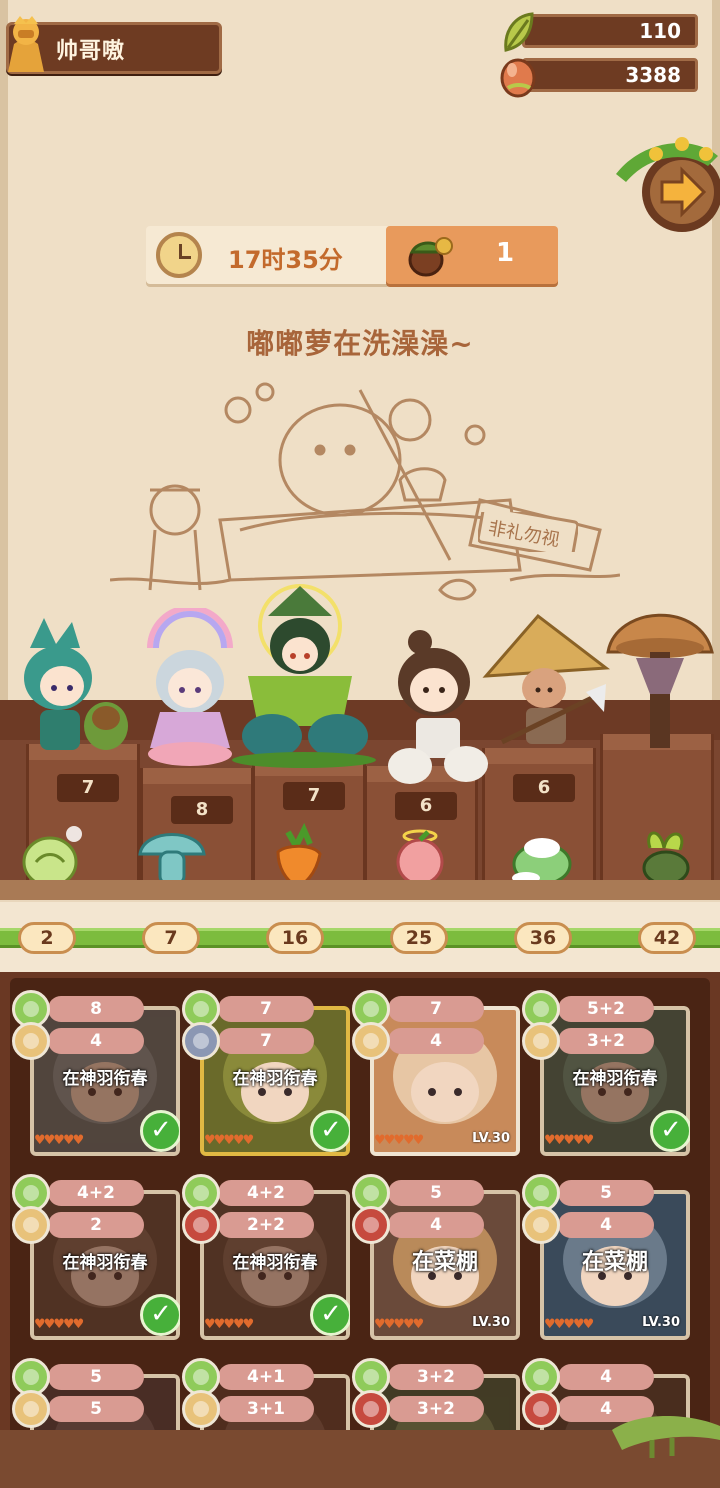 This screenshot has width=720, height=1488. Describe the element at coordinates (666, 182) in the screenshot. I see `exit-arrow-button` at that location.